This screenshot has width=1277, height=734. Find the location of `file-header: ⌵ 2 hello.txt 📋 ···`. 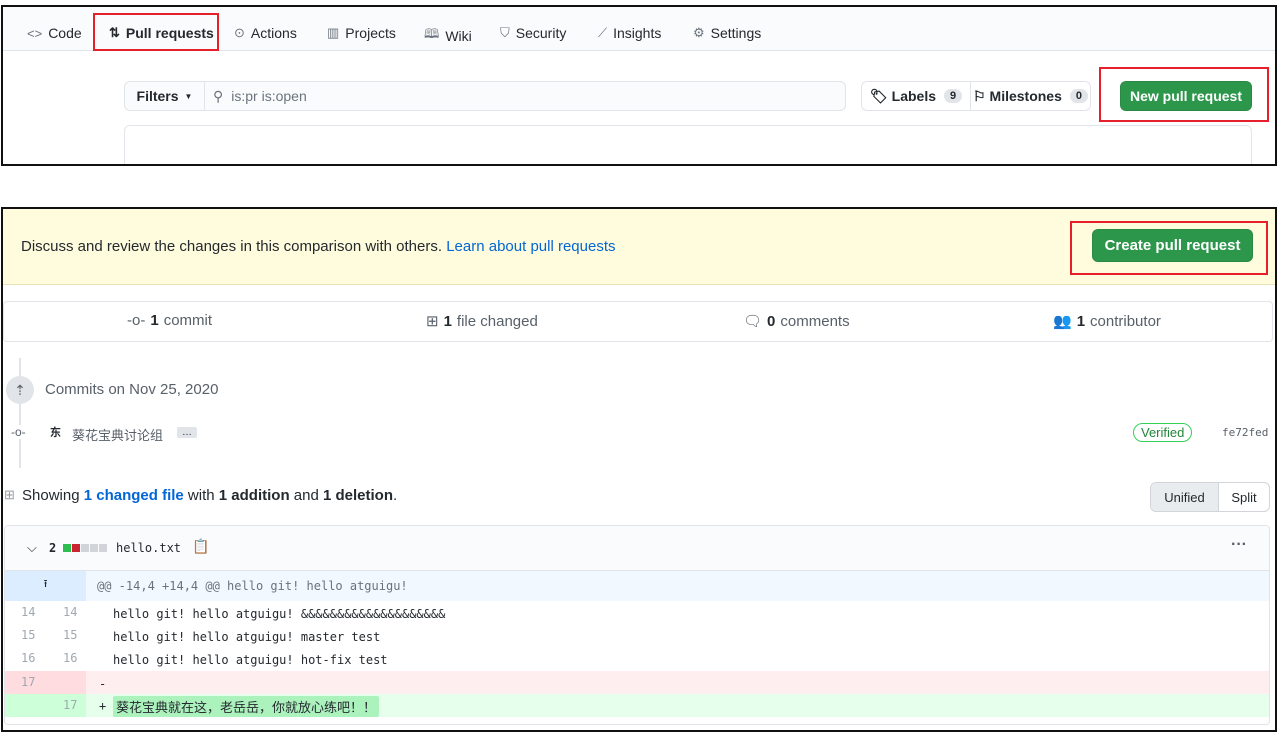

file-header: ⌵ 2 hello.txt 📋 ··· is located at coordinates (637, 548).